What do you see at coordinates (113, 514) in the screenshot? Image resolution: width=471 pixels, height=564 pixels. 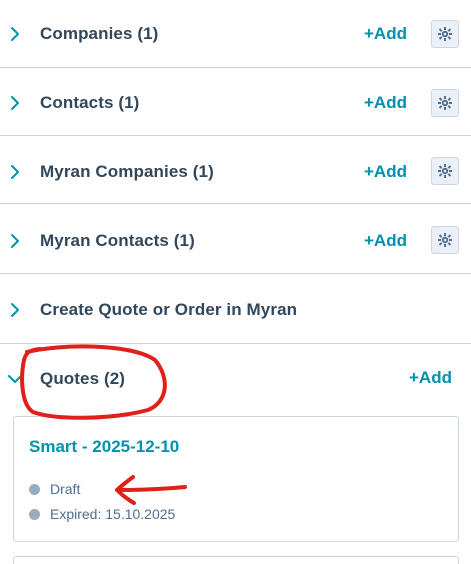 I see `expiry-label: Expired: 15.10.2025` at bounding box center [113, 514].